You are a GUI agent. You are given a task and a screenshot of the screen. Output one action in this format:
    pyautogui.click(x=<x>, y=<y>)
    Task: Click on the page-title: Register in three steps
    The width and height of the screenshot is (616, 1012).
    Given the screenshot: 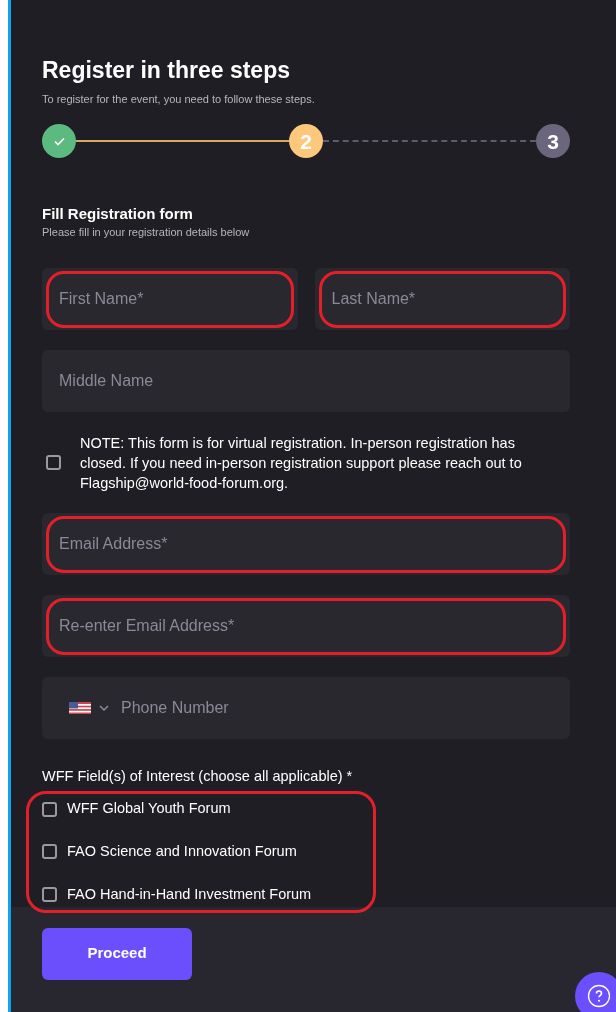 What is the action you would take?
    pyautogui.click(x=166, y=70)
    